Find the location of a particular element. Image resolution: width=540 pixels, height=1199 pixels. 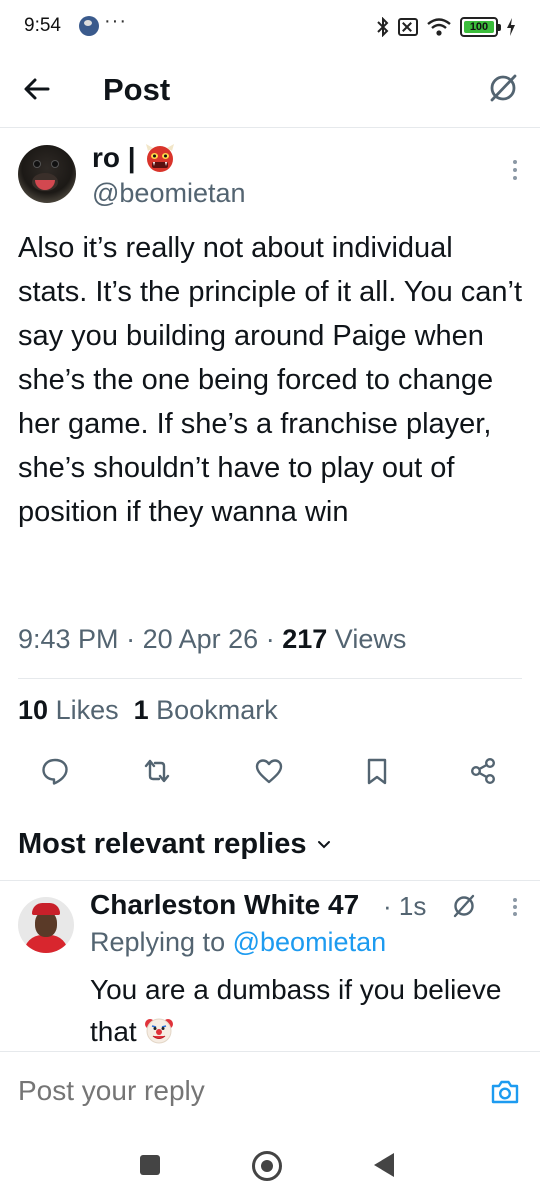

divider is located at coordinates (270, 678).